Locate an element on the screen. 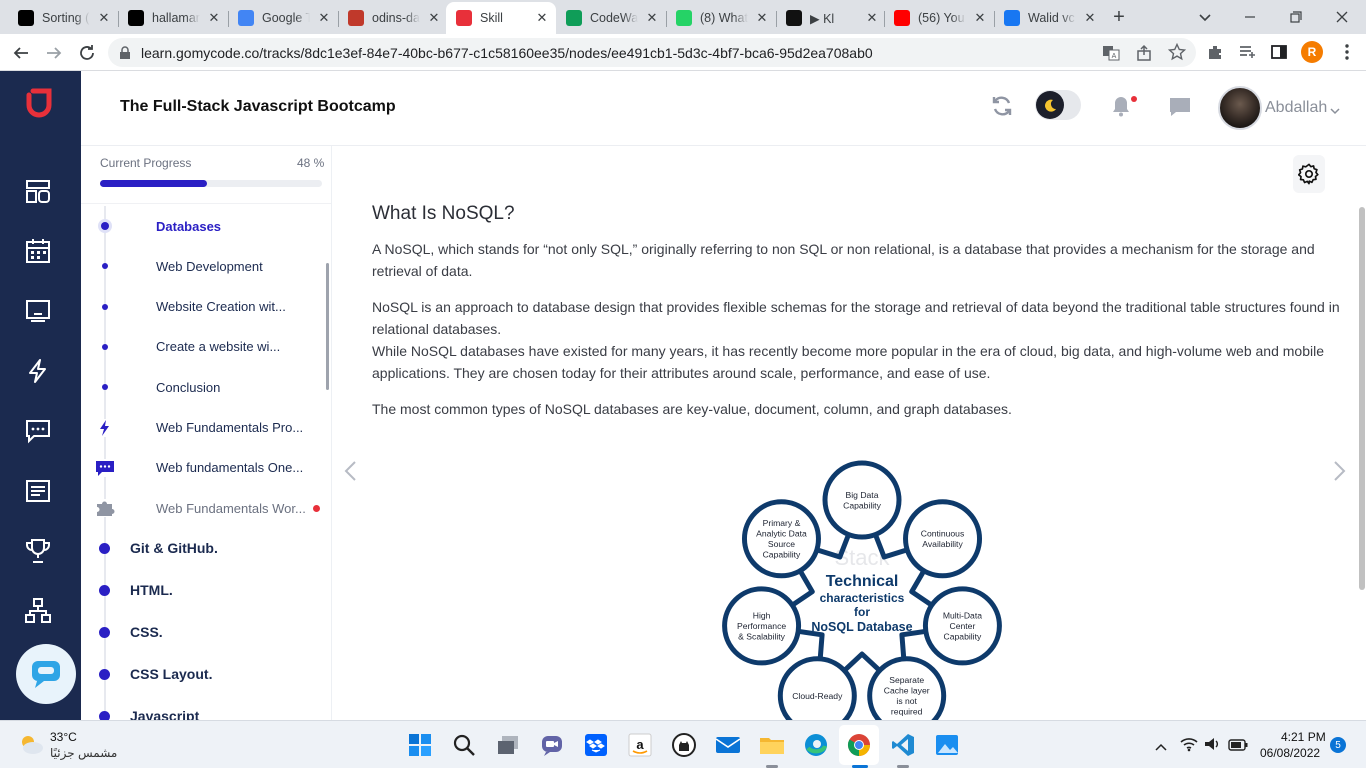 The width and height of the screenshot is (1366, 768). reload-icon is located at coordinates (87, 53).